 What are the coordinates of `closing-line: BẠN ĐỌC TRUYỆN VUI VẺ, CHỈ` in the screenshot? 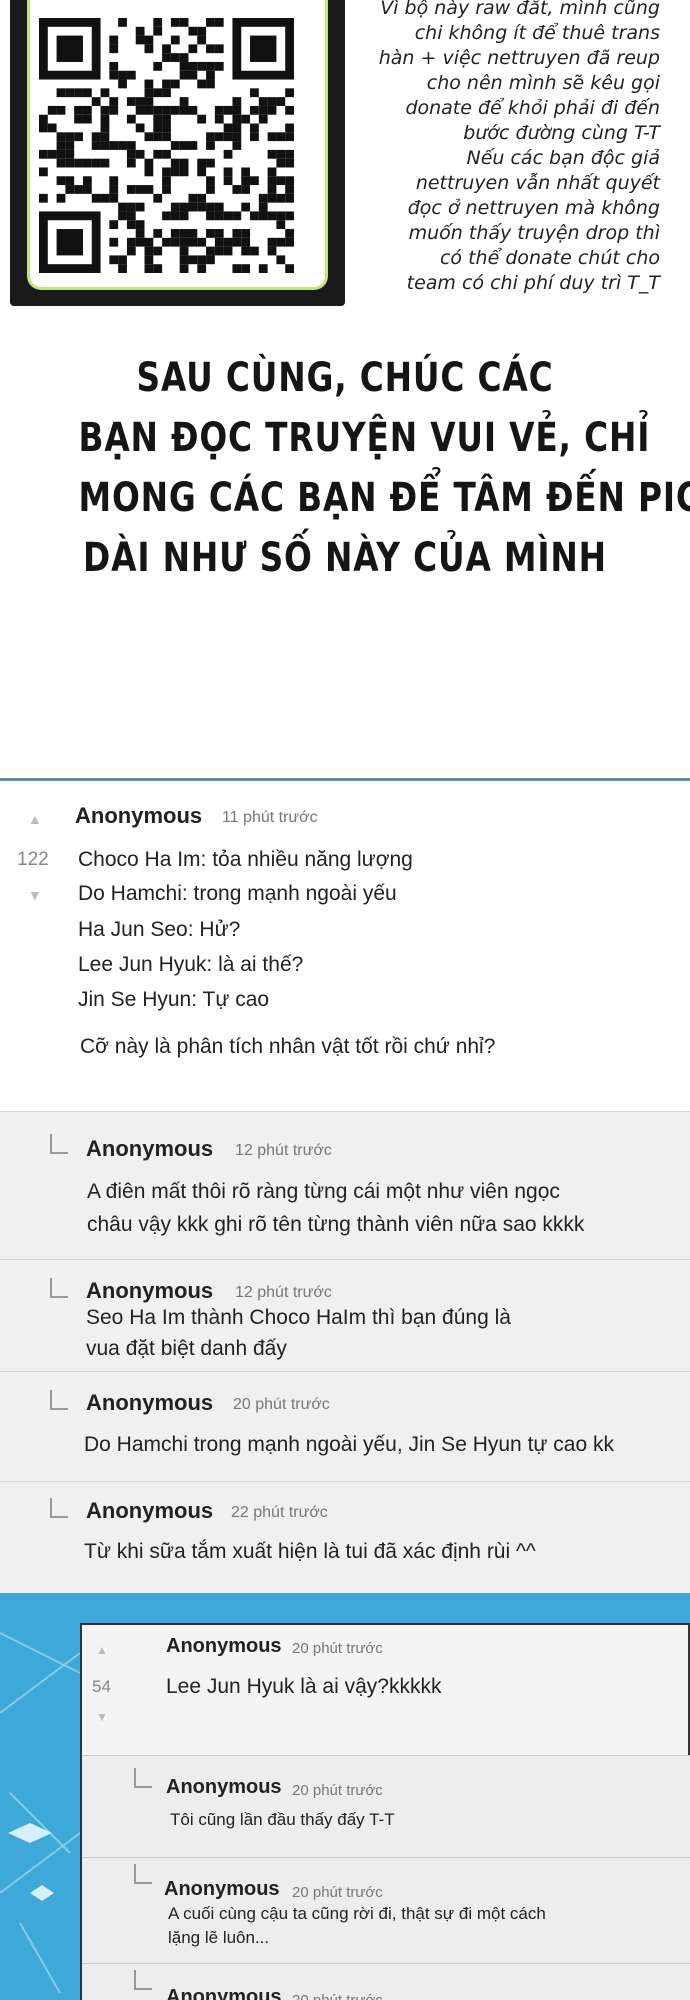 It's located at (364, 438).